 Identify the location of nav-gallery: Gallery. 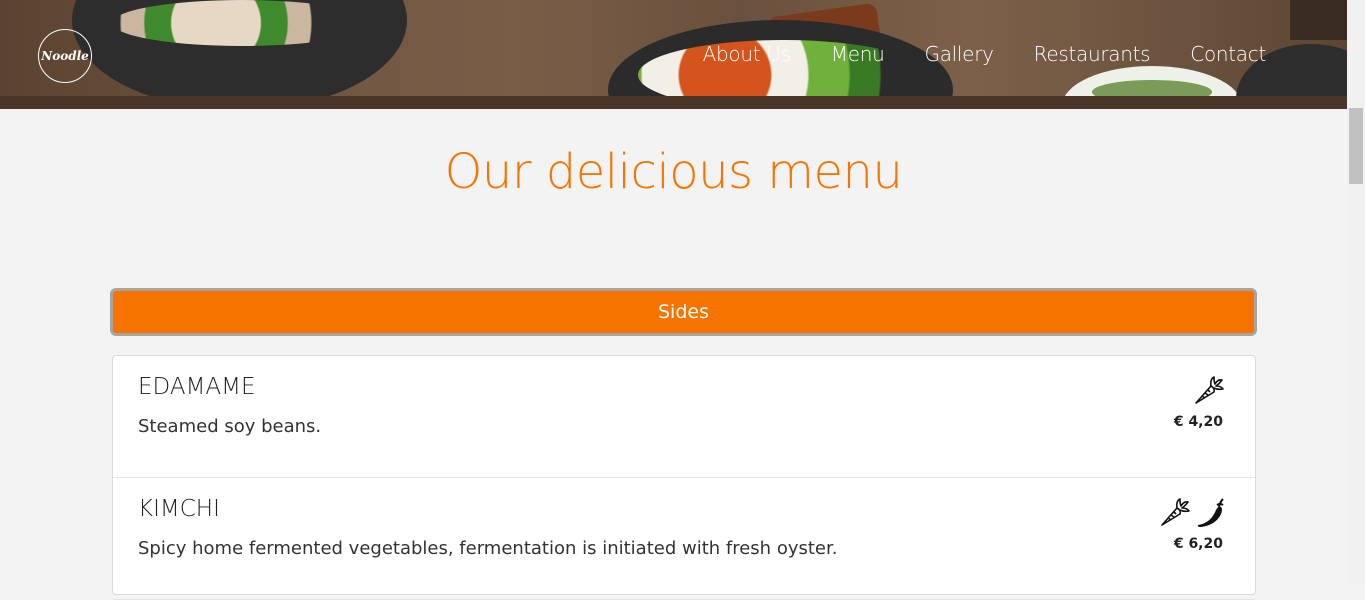
(959, 54).